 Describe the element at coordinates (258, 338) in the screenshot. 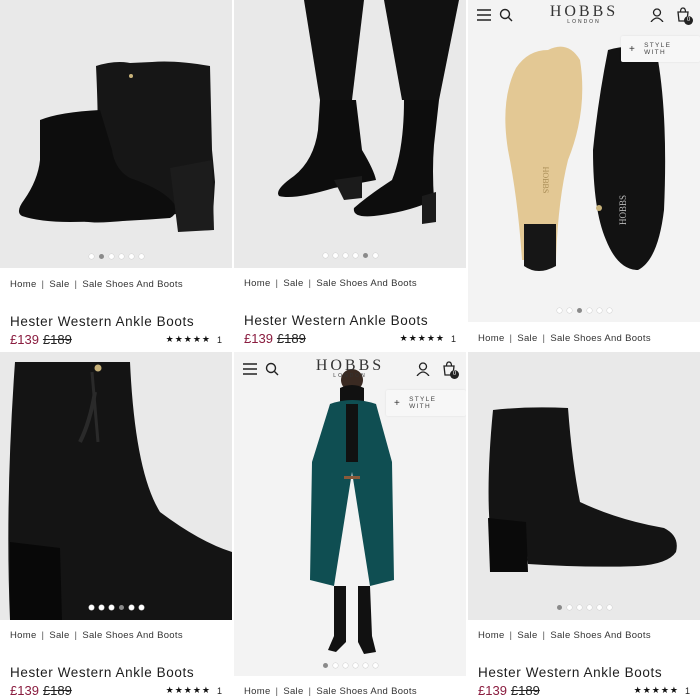

I see `sale-price: £139` at that location.